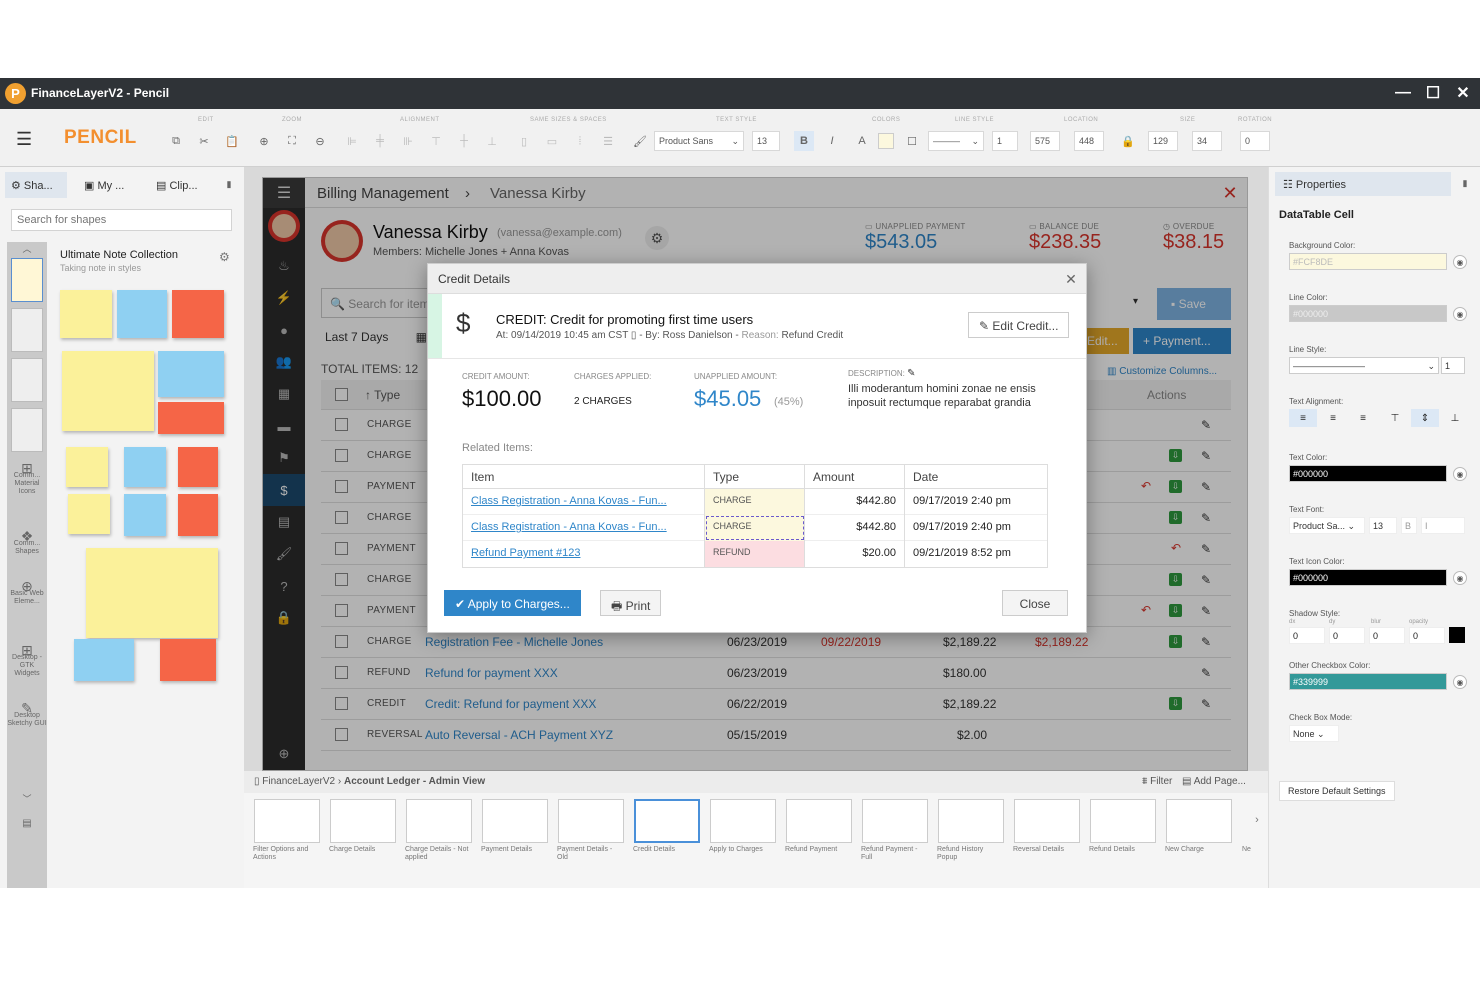  Describe the element at coordinates (464, 141) in the screenshot. I see `align-middle-icon: ┼` at that location.